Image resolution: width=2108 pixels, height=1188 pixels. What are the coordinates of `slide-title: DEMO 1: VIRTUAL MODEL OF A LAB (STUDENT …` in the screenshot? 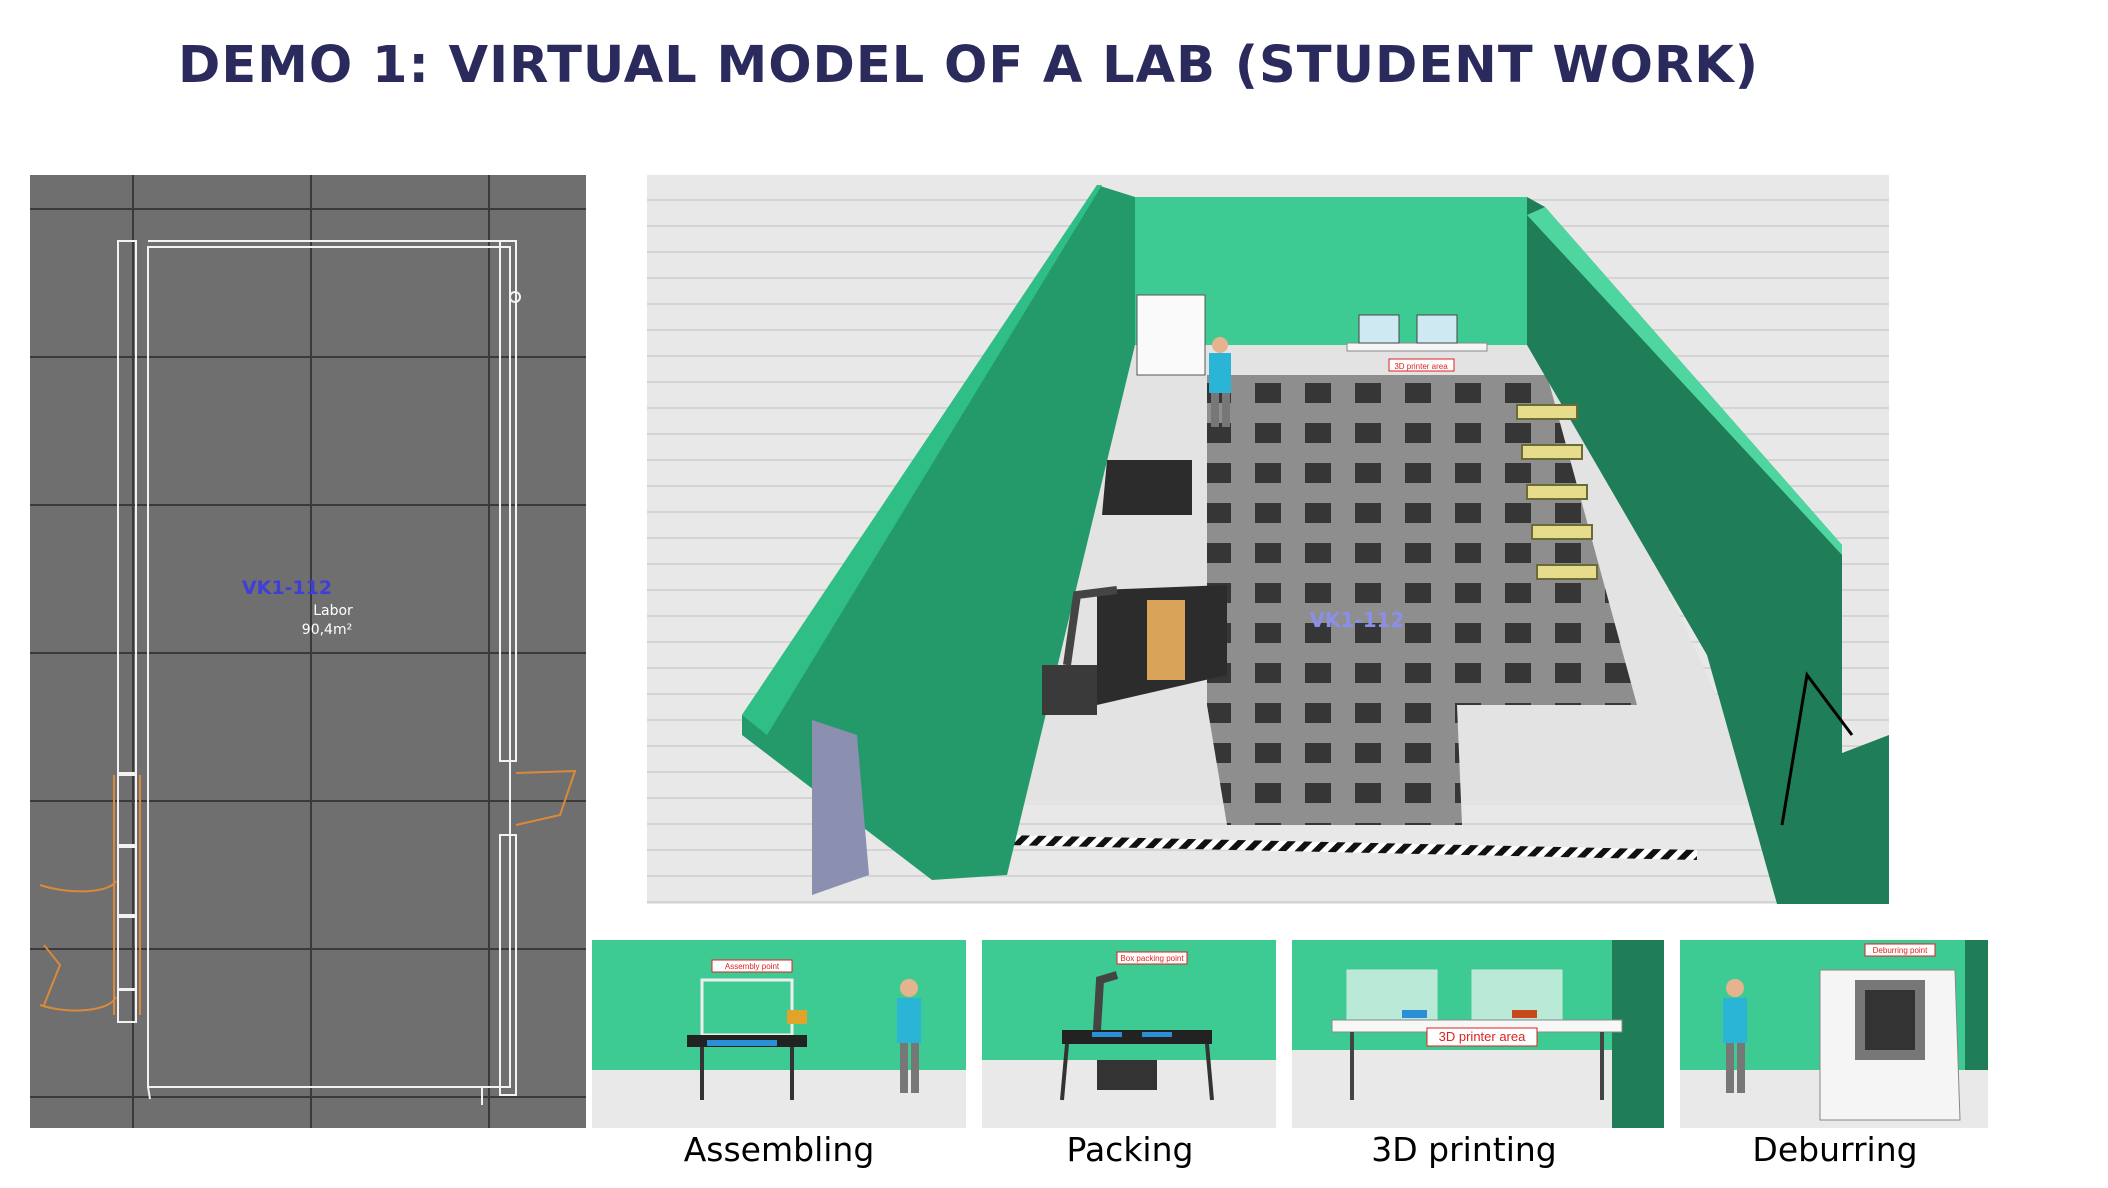 It's located at (969, 65).